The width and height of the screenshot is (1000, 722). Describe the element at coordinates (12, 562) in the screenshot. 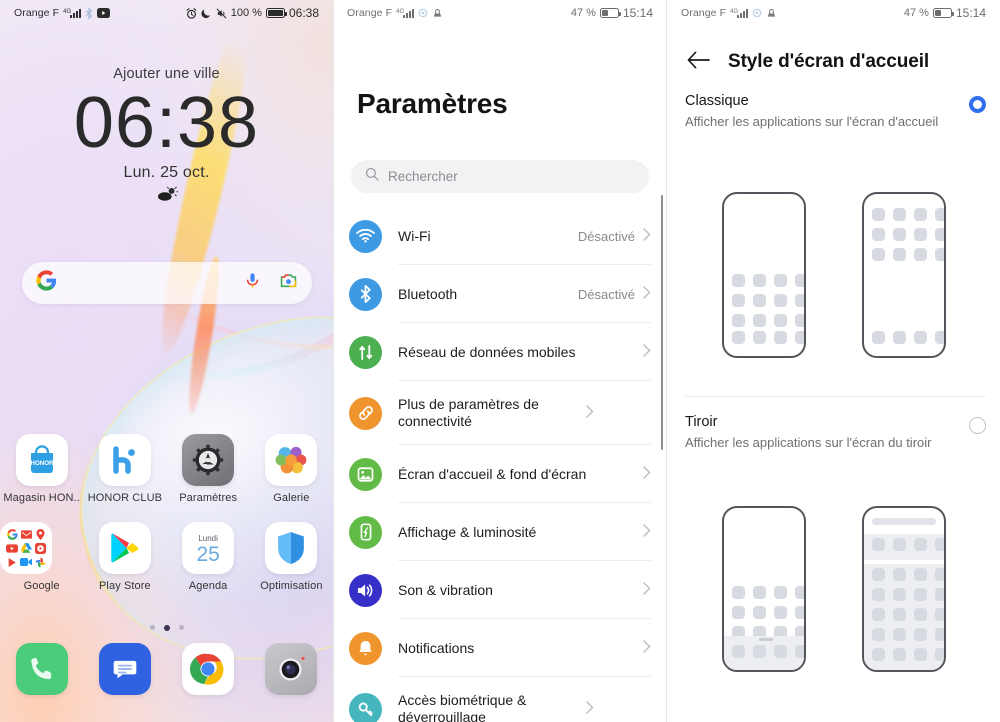

I see `folder-app-play-movies` at that location.